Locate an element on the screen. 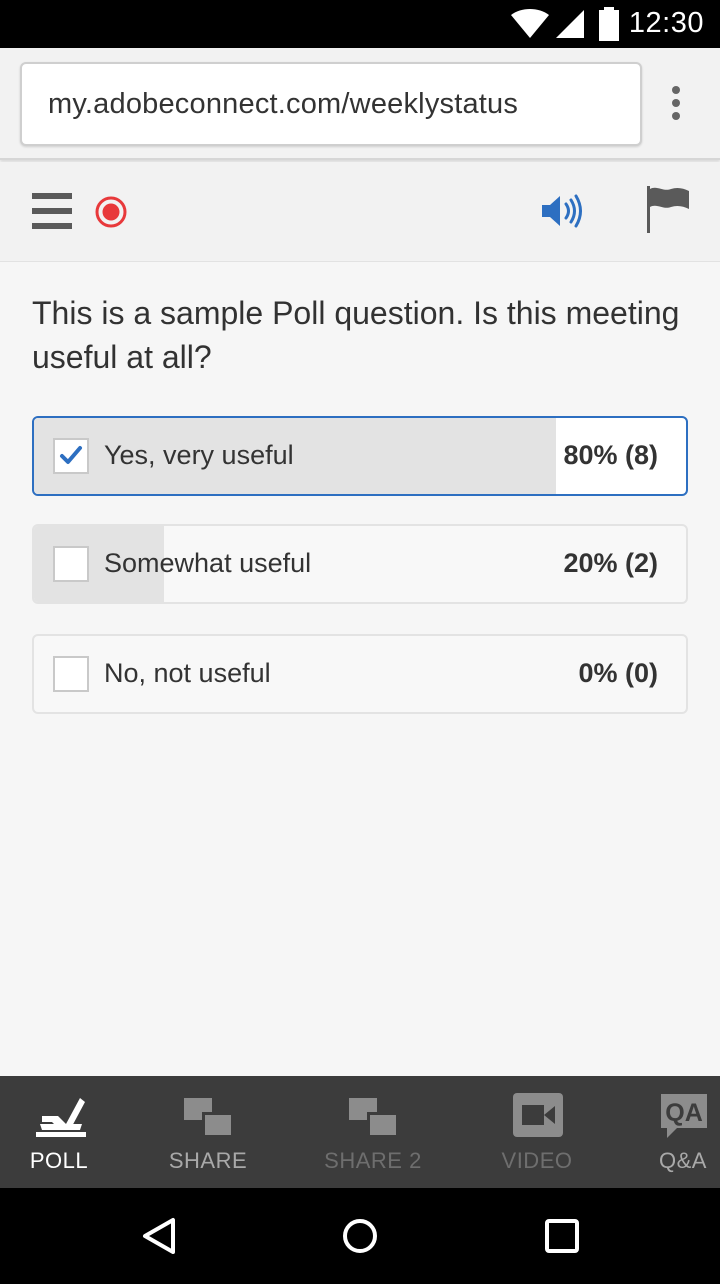  flag-icon is located at coordinates (668, 210).